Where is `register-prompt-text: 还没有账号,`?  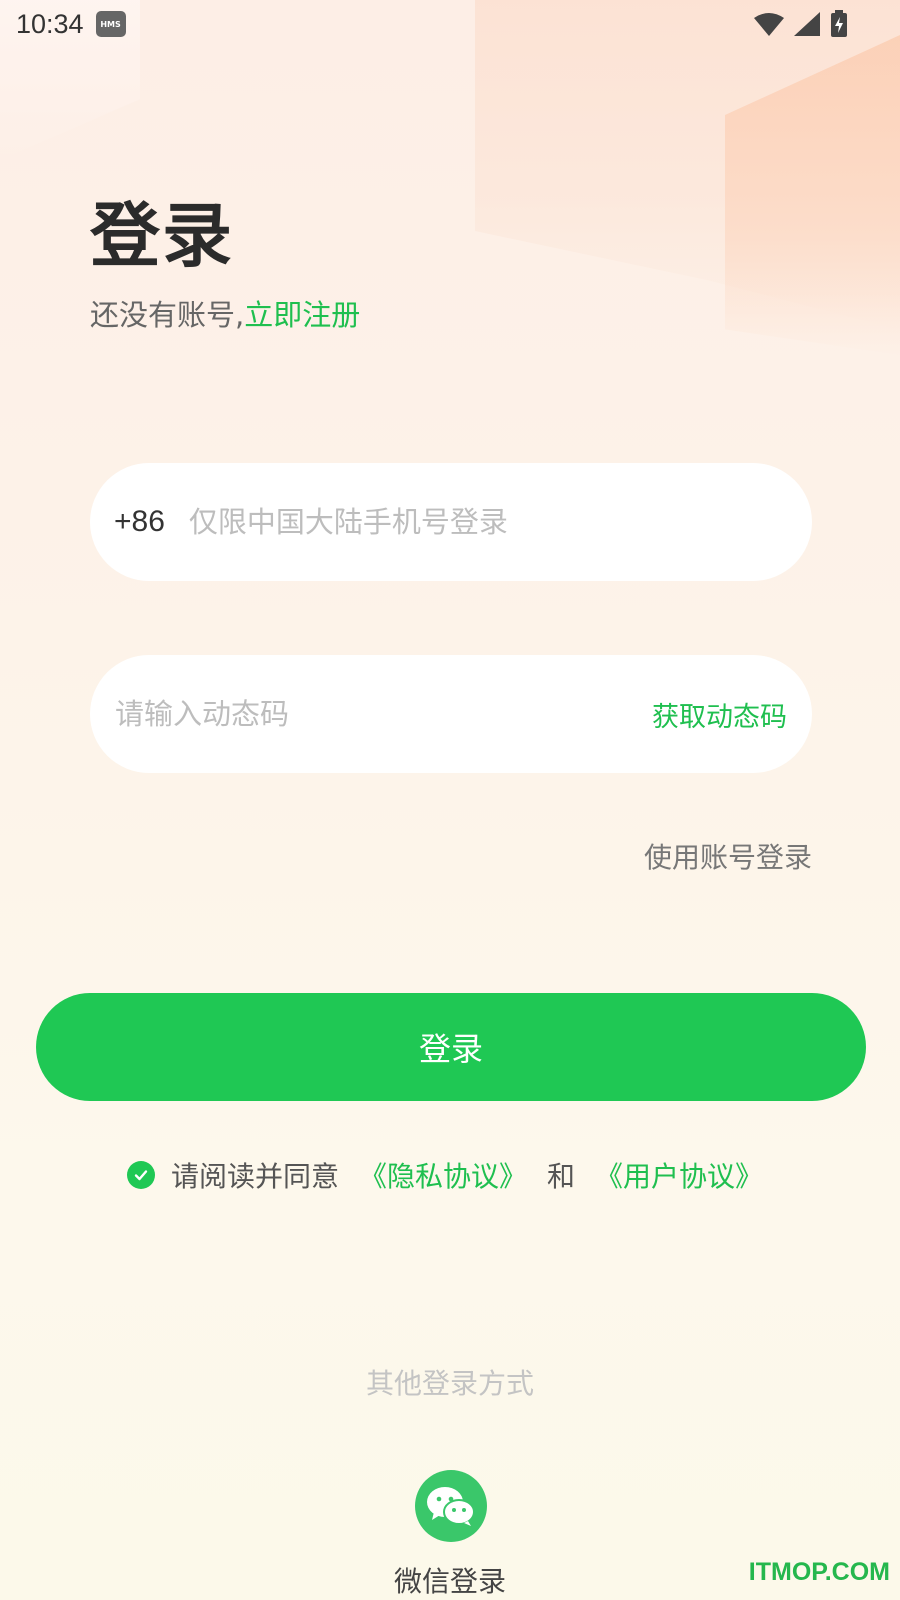
register-prompt-text: 还没有账号, is located at coordinates (167, 315).